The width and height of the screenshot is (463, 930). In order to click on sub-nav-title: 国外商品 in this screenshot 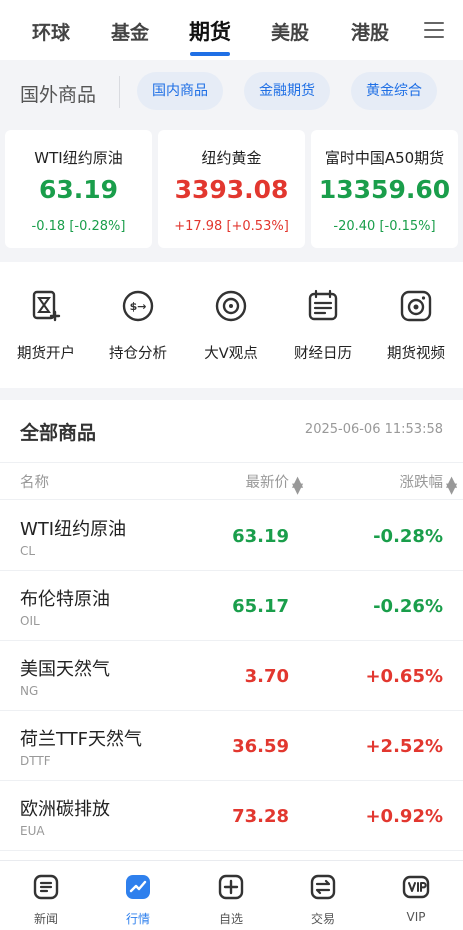, I will do `click(58, 93)`.